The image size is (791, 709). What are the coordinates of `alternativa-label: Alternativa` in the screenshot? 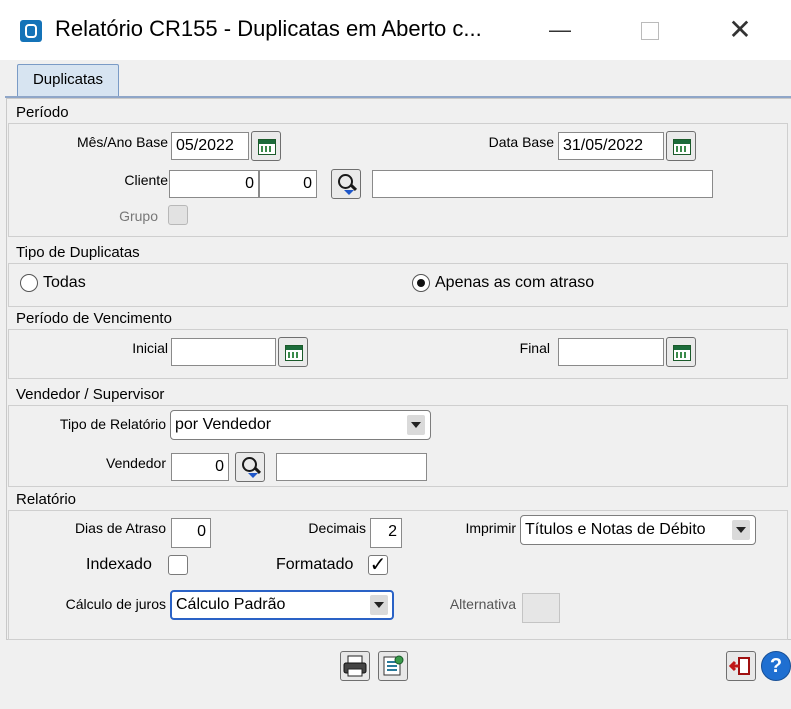 It's located at (482, 604).